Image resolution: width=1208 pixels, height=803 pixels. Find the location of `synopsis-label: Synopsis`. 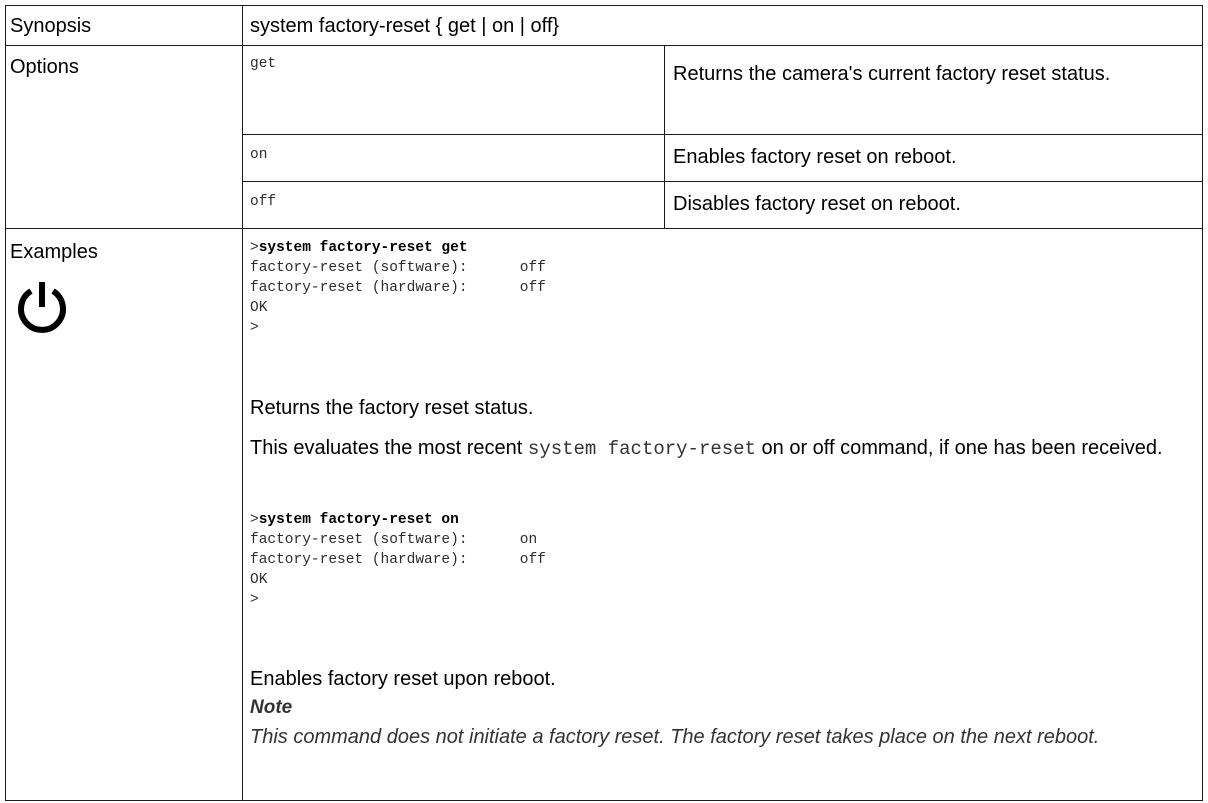

synopsis-label: Synopsis is located at coordinates (51, 26).